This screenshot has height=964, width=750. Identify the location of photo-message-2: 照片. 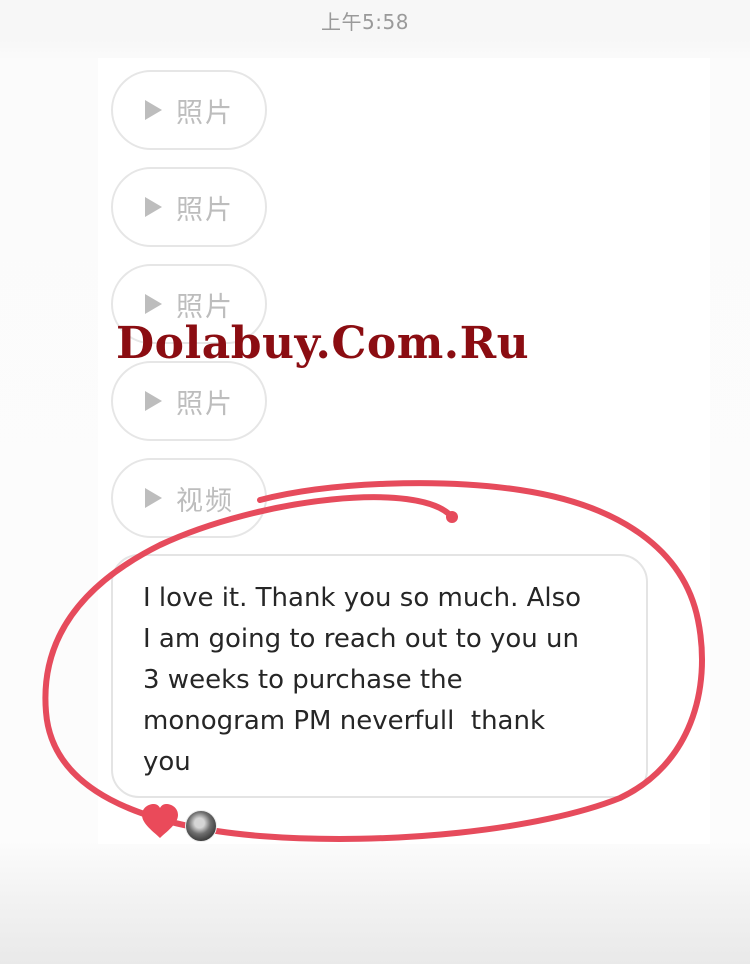
(189, 207).